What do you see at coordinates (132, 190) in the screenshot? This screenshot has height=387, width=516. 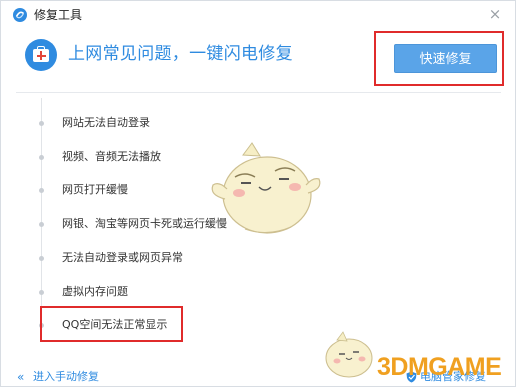 I see `problem-item-slow-pages: 网页打开缓慢` at bounding box center [132, 190].